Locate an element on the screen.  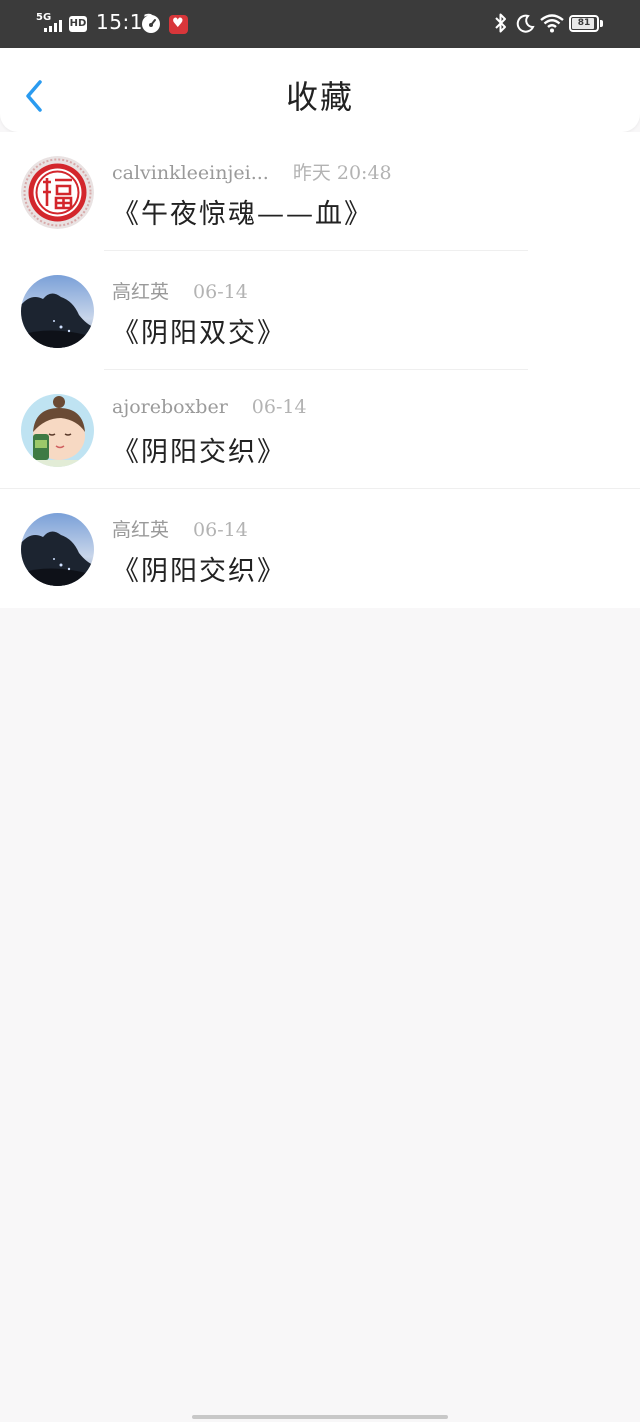
favorite-item: ajoreboxber 06-14 《阴阳交织》 is located at coordinates (320, 429).